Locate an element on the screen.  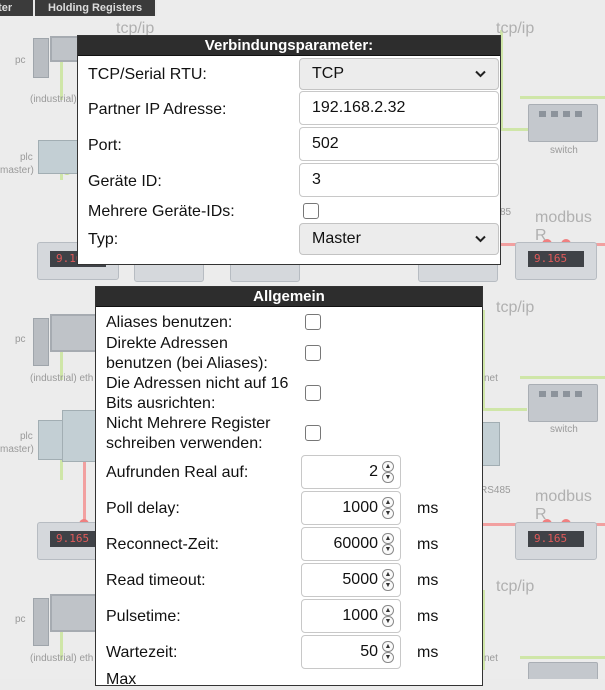
wait-time-input: 50 ▲ ▼ is located at coordinates (351, 652).